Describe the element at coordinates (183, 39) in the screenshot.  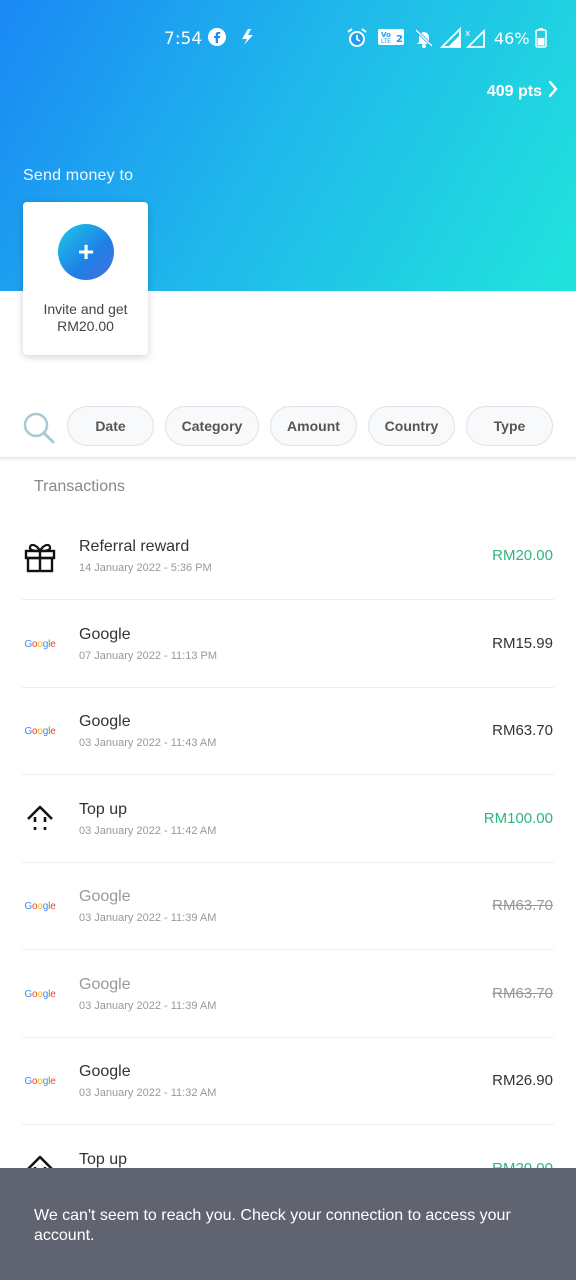
I see `status-time: 7:54` at that location.